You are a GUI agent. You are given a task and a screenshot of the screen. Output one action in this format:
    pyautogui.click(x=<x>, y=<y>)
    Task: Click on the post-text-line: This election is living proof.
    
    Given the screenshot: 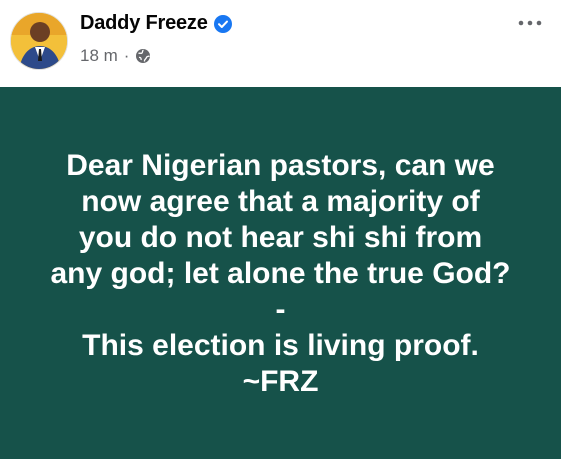 What is the action you would take?
    pyautogui.click(x=280, y=345)
    